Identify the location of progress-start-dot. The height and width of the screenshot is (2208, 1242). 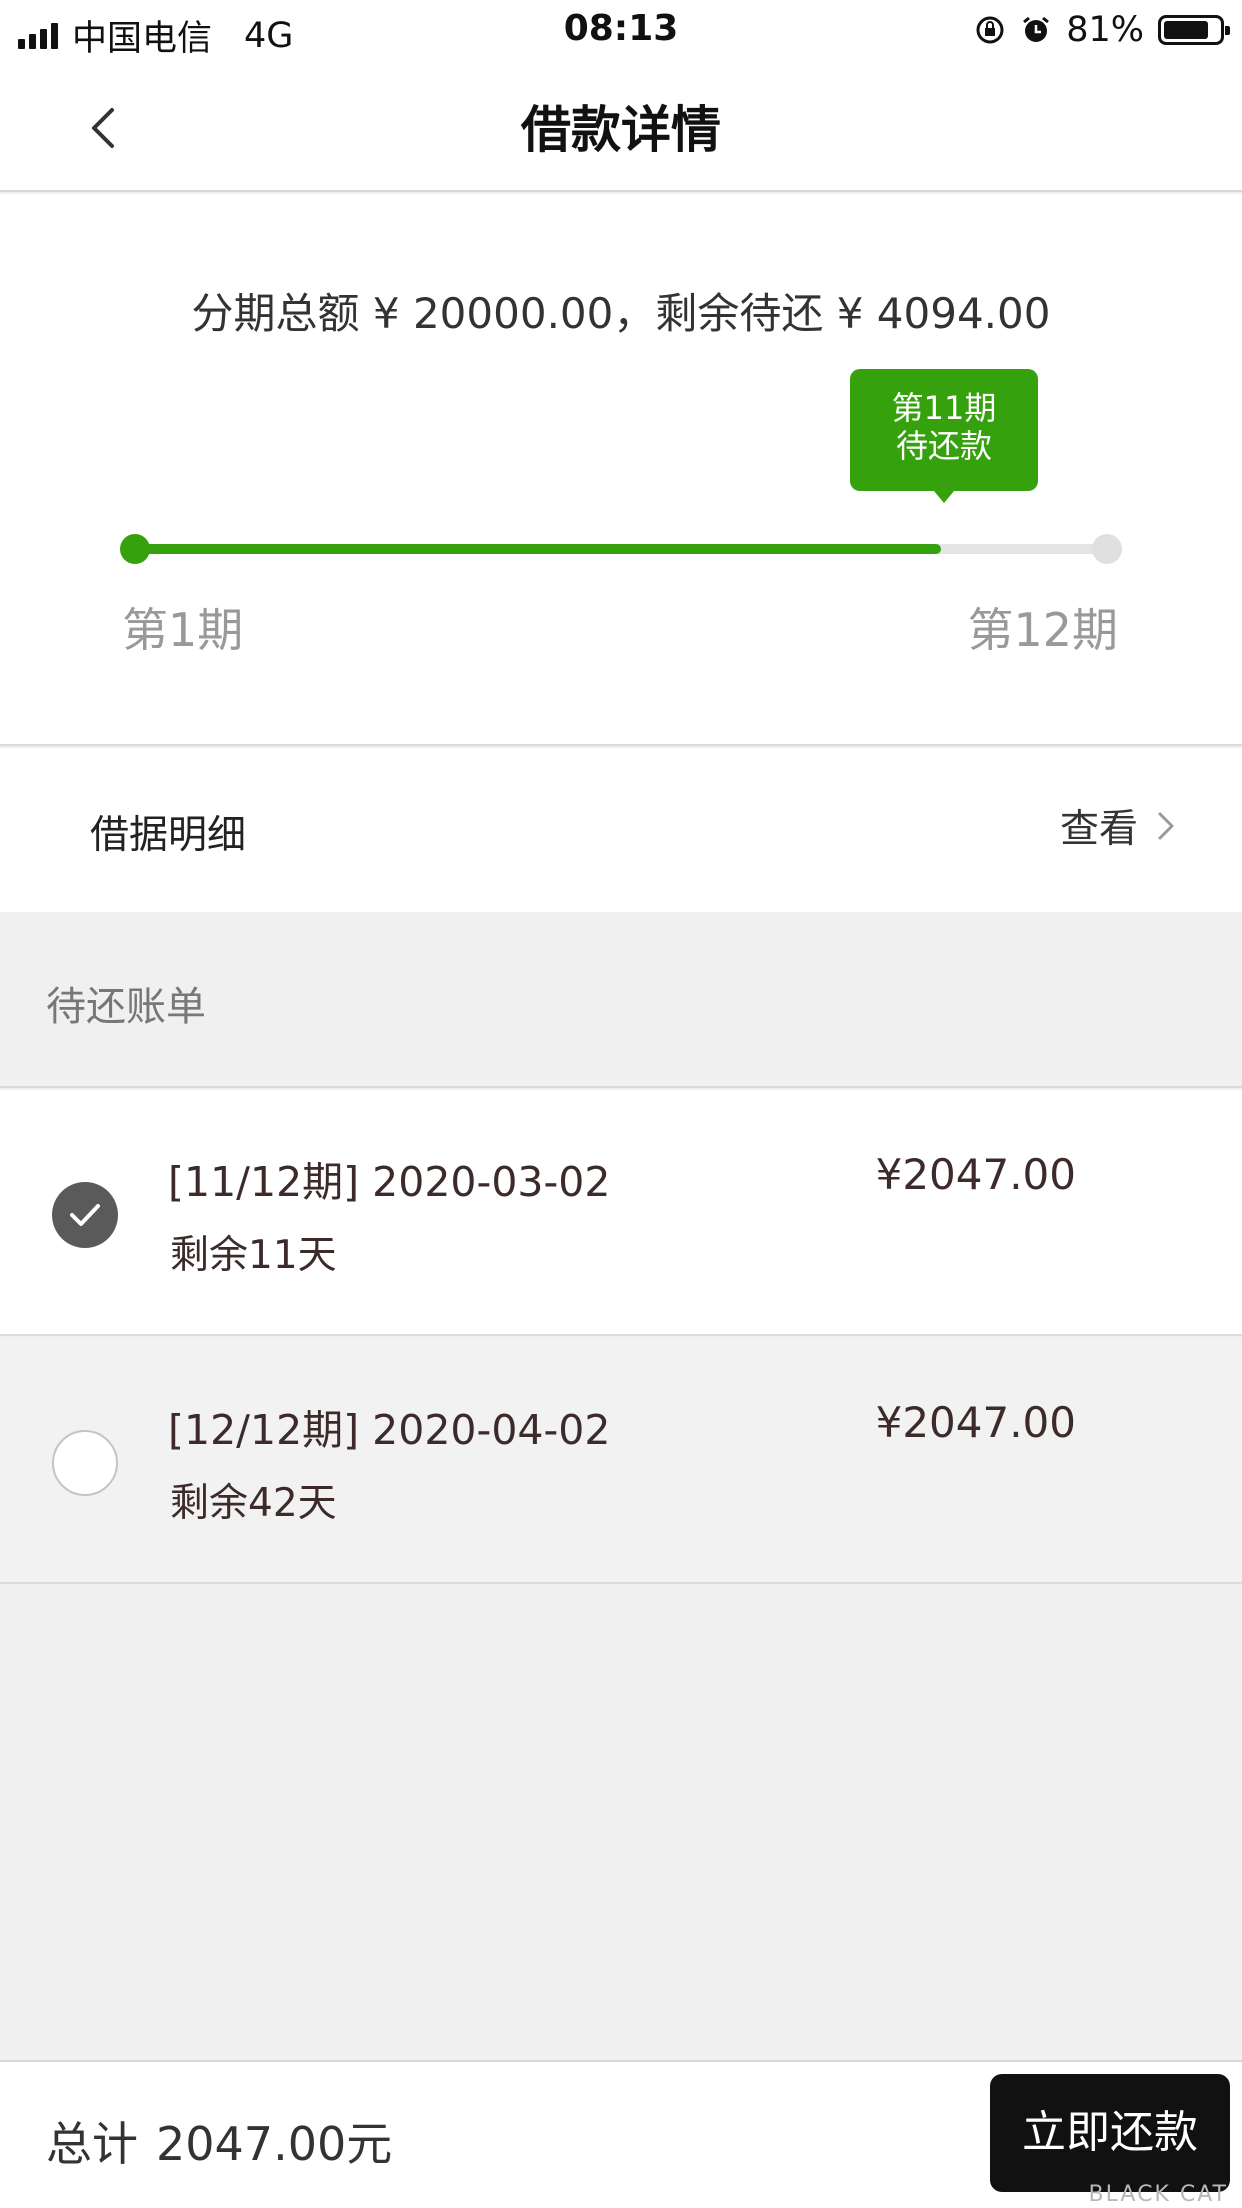
(135, 549).